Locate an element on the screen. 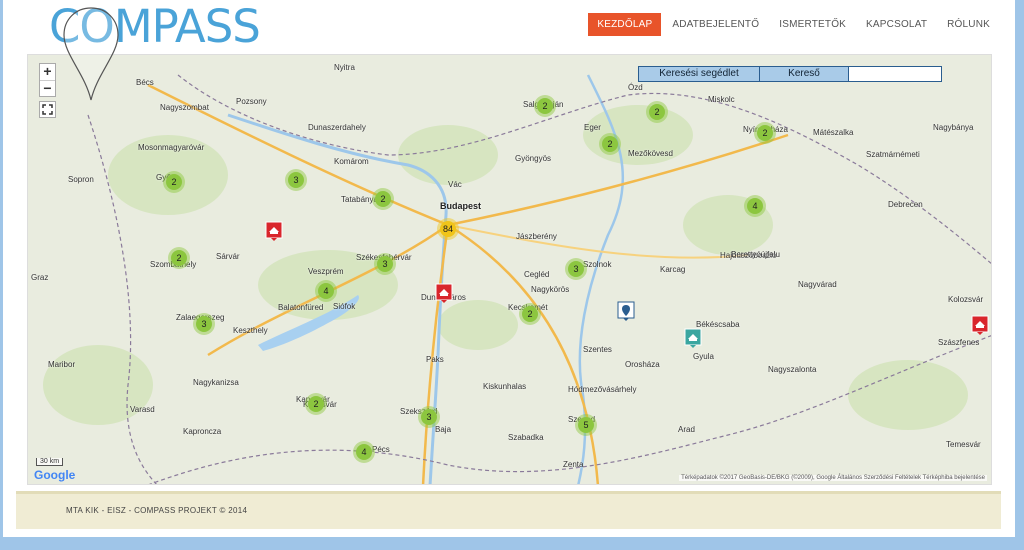  fullscreen-icon is located at coordinates (47, 109).